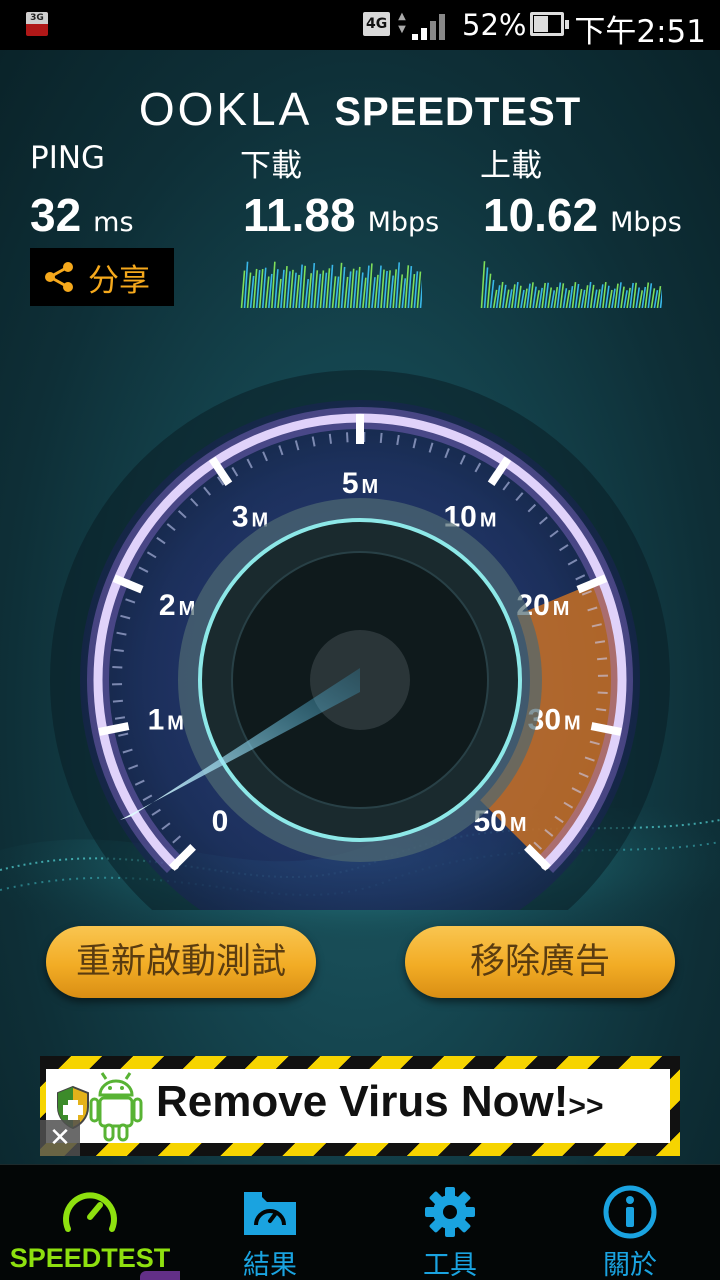 The image size is (720, 1280). Describe the element at coordinates (56, 215) in the screenshot. I see `ping-number: 32` at that location.